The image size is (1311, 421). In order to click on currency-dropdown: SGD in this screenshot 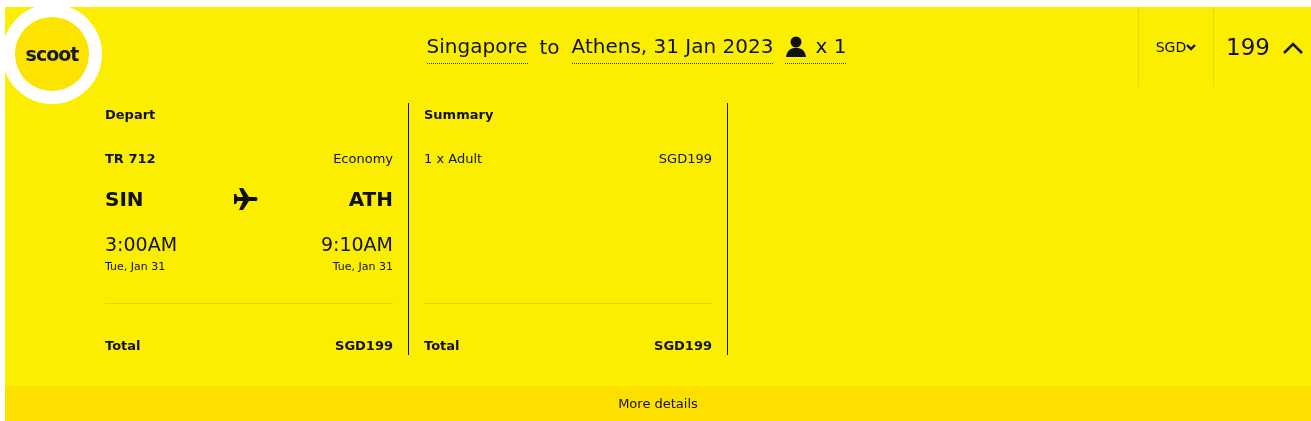, I will do `click(1176, 47)`.